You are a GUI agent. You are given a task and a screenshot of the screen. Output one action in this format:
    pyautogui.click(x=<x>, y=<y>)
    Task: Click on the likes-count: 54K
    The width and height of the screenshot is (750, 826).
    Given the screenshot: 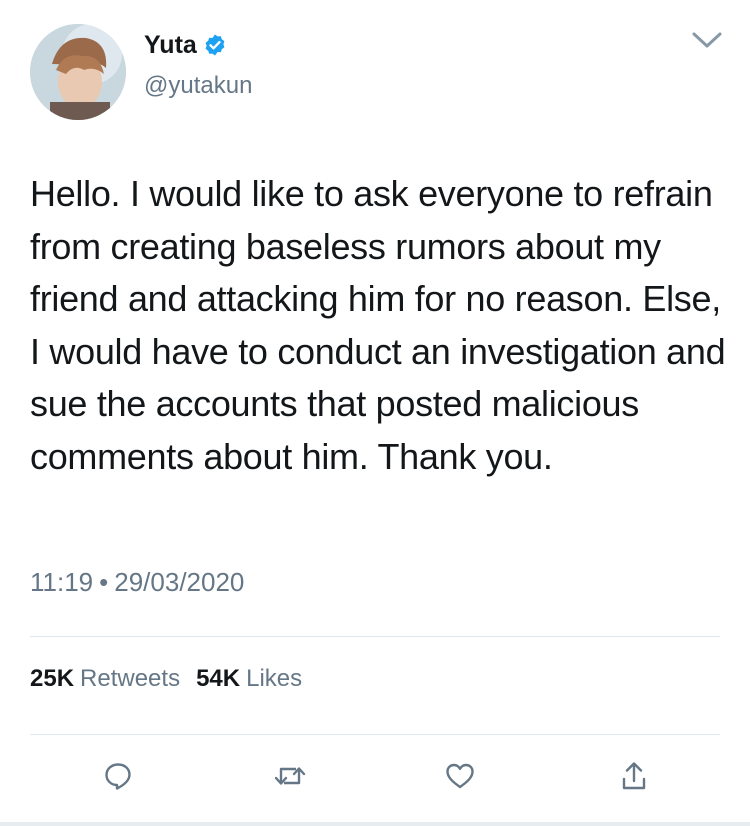 What is the action you would take?
    pyautogui.click(x=218, y=678)
    